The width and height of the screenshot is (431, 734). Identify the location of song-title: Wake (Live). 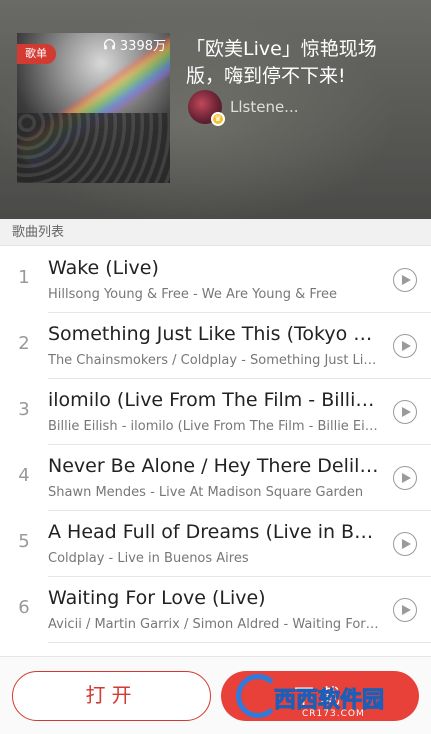
(103, 268).